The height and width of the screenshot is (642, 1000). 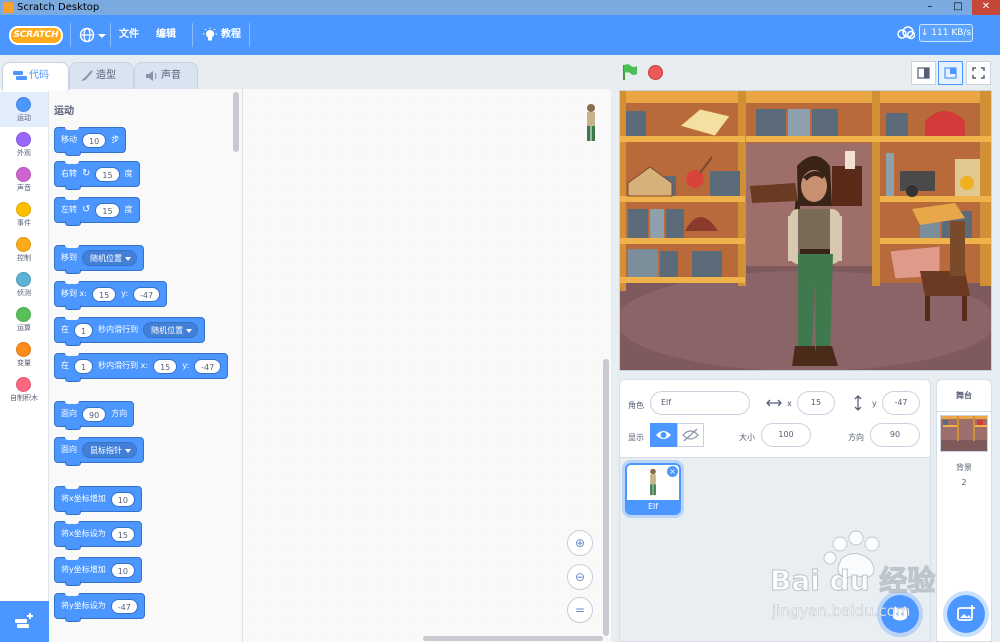 What do you see at coordinates (24, 284) in the screenshot?
I see `category-sensing: 侦测` at bounding box center [24, 284].